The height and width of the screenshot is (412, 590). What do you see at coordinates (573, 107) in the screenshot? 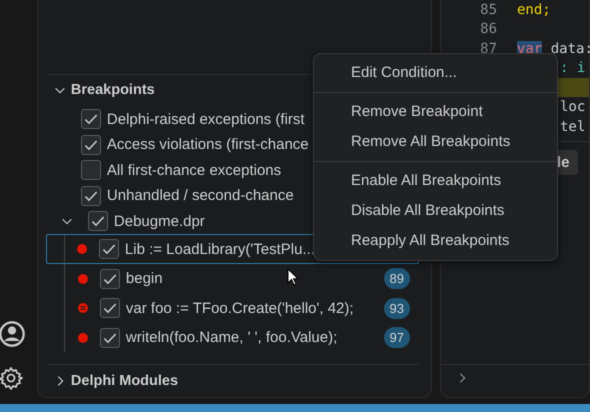
I see `code-line: loc` at bounding box center [573, 107].